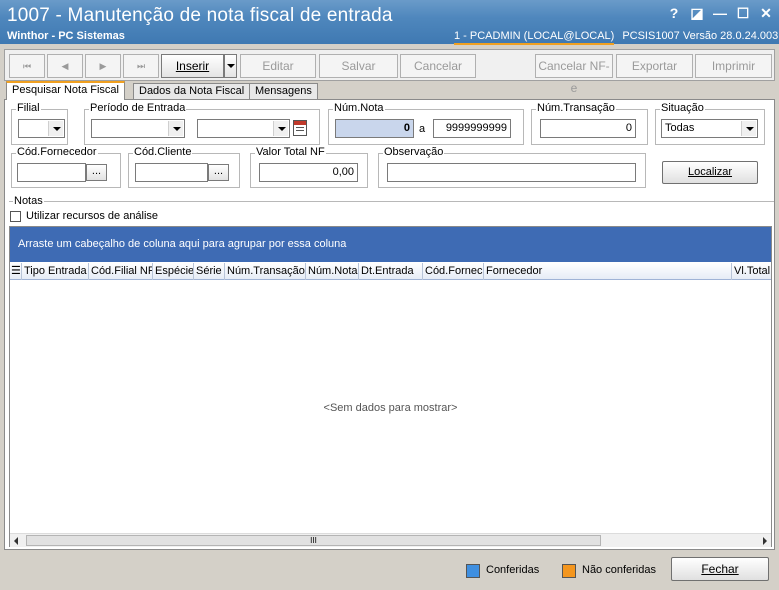  Describe the element at coordinates (332, 271) in the screenshot. I see `column-header: Núm.Nota` at that location.